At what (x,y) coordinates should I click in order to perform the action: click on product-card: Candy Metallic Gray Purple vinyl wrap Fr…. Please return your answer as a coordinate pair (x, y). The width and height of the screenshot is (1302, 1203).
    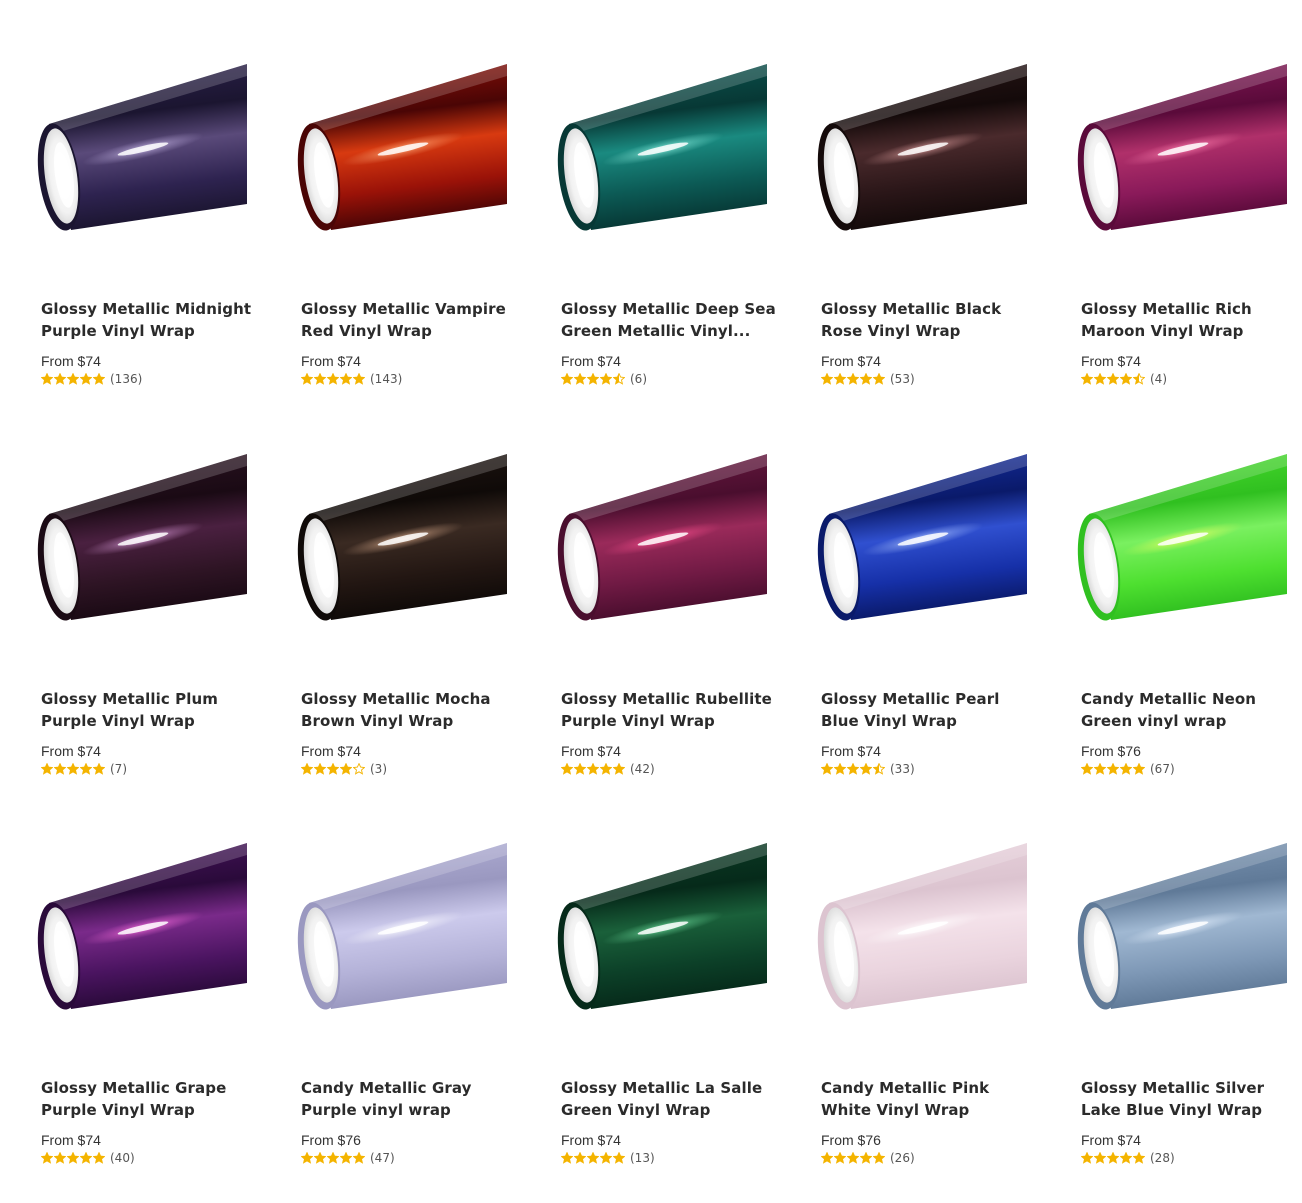
    Looking at the image, I should click on (419, 1018).